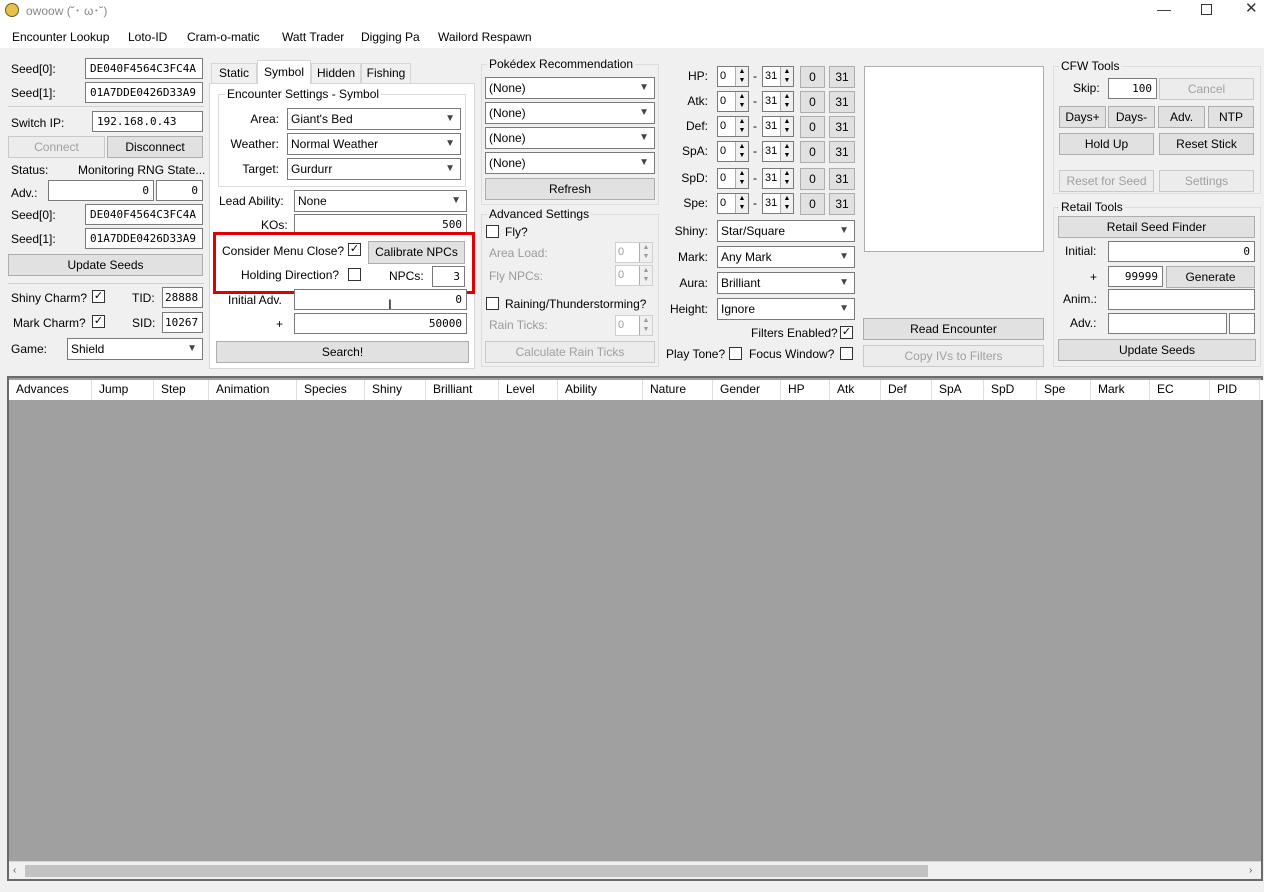  I want to click on column-header: HP, so click(805, 390).